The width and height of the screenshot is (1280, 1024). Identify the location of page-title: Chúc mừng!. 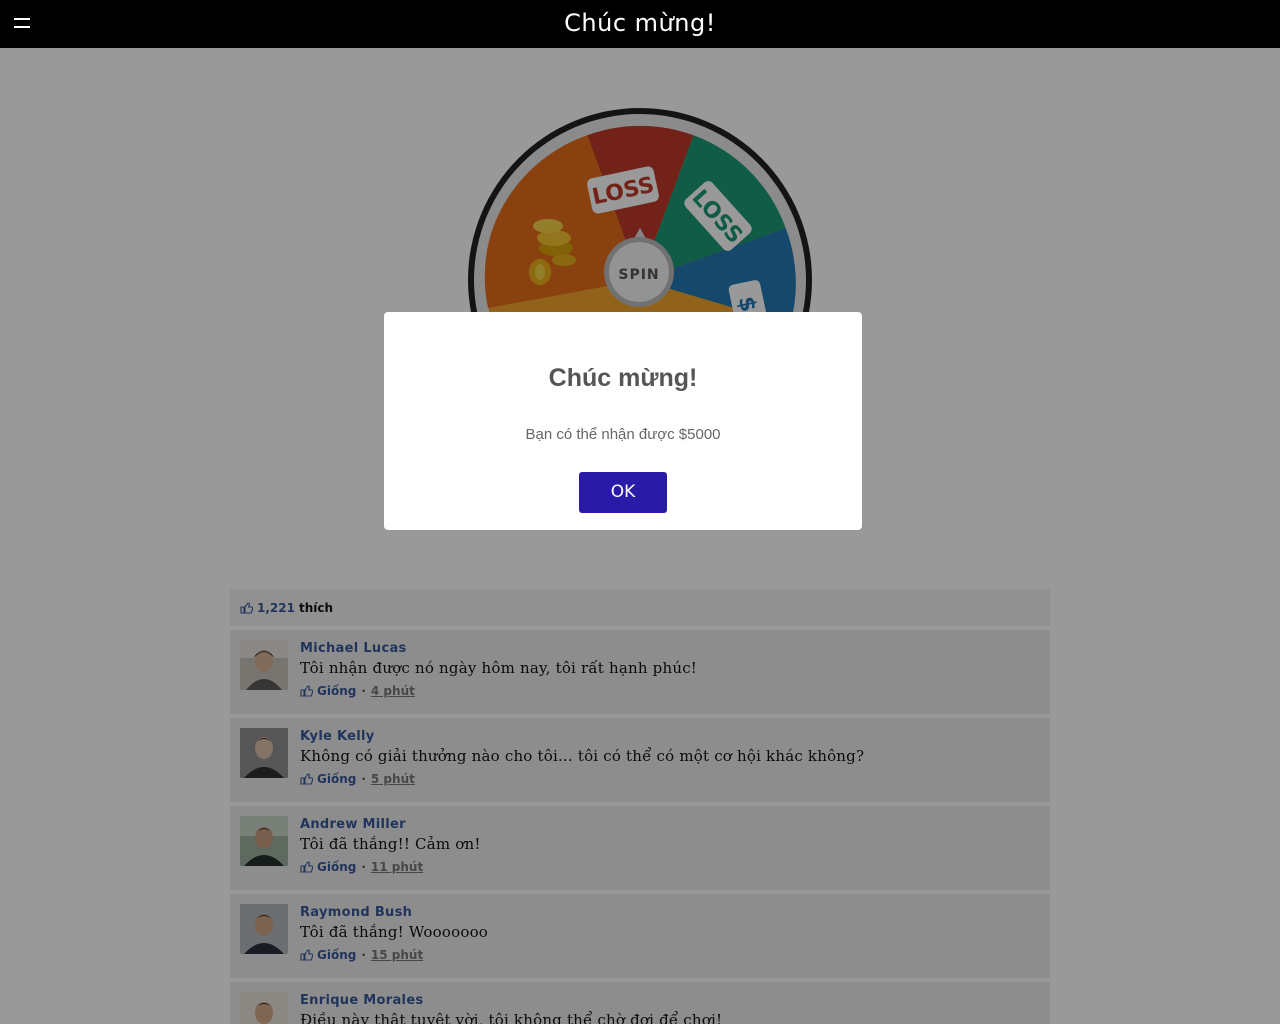
(640, 23).